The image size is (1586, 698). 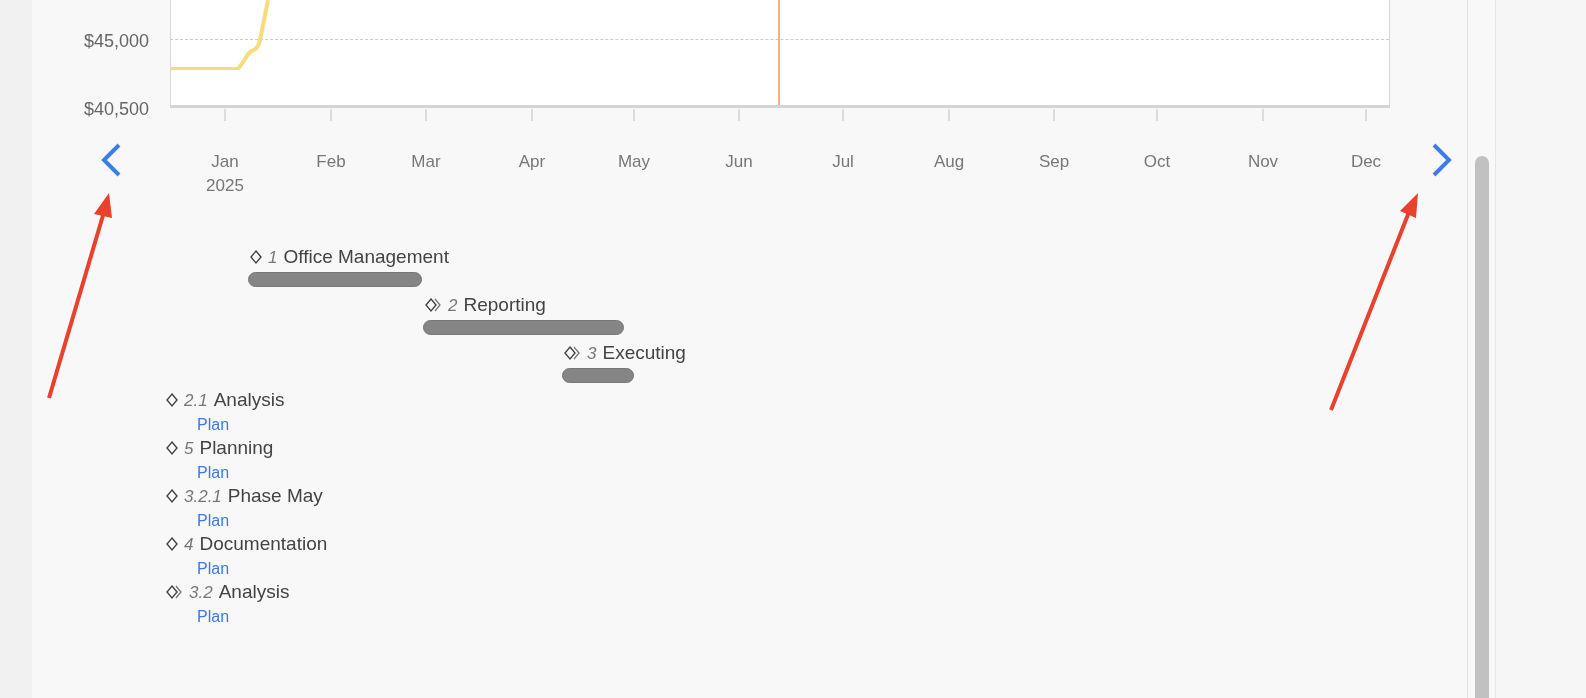 What do you see at coordinates (739, 162) in the screenshot?
I see `month-label: Jun` at bounding box center [739, 162].